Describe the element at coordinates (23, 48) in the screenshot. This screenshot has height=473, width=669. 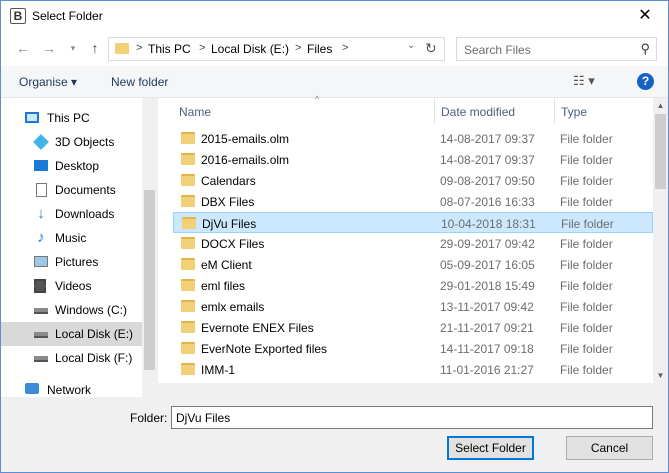
I see `back-button: ←` at that location.